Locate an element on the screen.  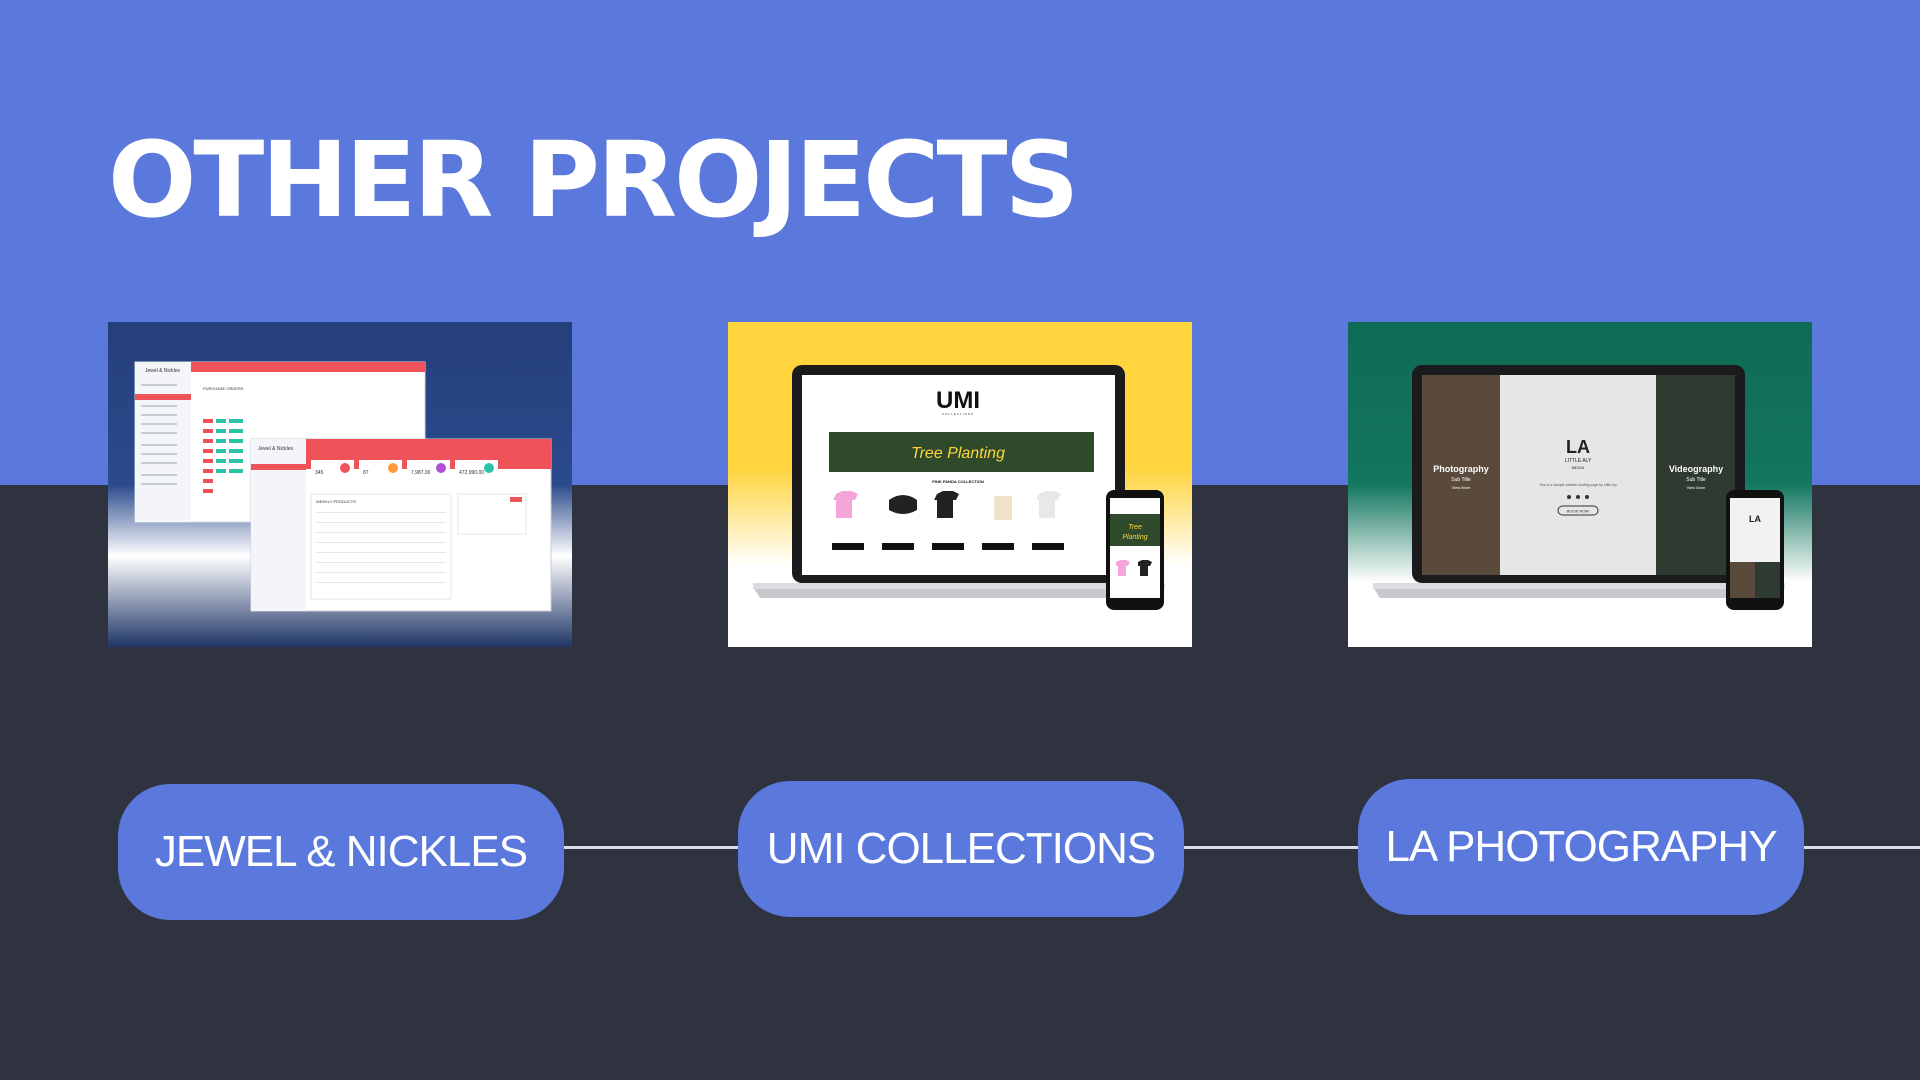
stat-value-3: 7,987.00 is located at coordinates (421, 473).